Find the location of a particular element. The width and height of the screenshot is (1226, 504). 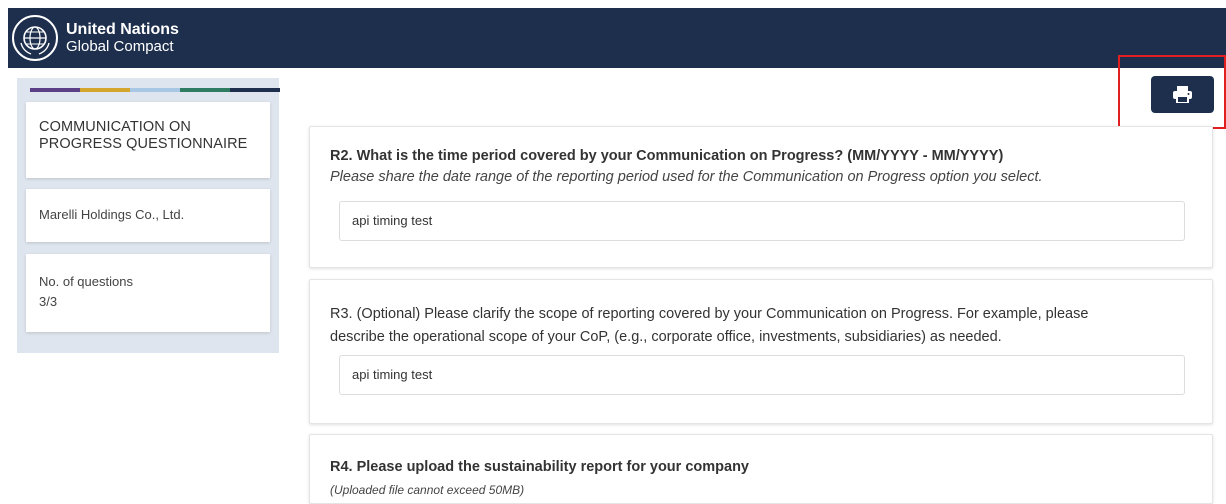

company-name: Marelli Holdings Co., Ltd. is located at coordinates (148, 215).